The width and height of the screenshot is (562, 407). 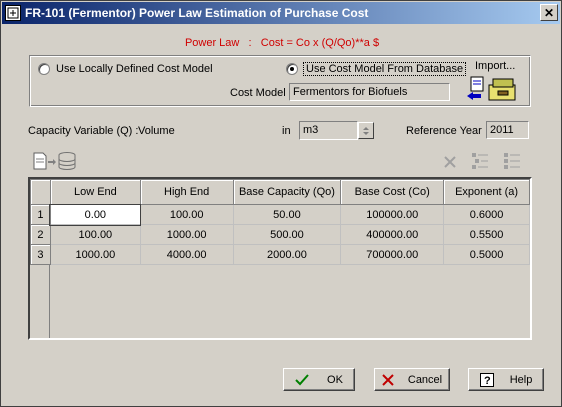 I want to click on row-number: 1, so click(x=40, y=214).